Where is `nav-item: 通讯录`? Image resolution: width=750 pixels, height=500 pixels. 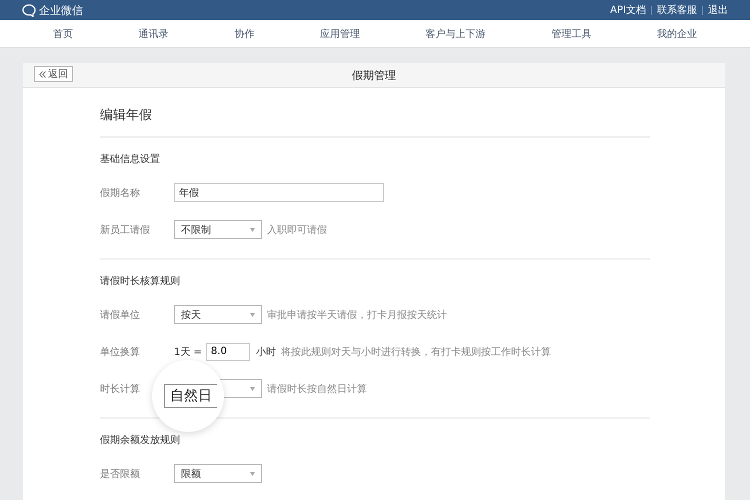 nav-item: 通讯录 is located at coordinates (153, 33).